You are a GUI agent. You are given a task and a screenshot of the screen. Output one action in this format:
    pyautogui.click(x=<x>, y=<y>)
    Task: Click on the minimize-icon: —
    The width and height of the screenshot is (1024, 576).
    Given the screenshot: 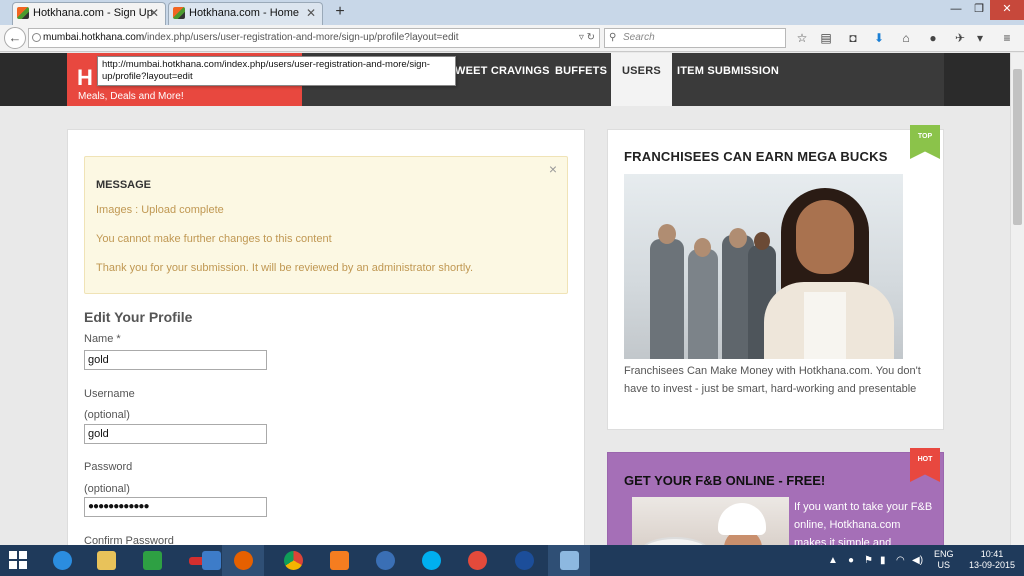 What is the action you would take?
    pyautogui.click(x=956, y=10)
    